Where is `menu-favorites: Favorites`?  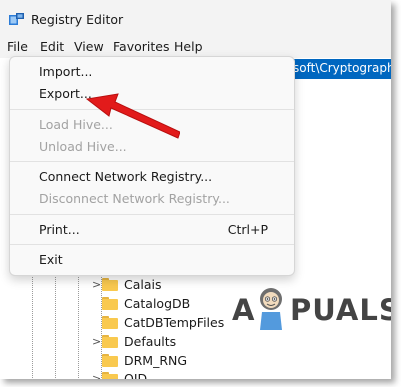 menu-favorites: Favorites is located at coordinates (141, 46).